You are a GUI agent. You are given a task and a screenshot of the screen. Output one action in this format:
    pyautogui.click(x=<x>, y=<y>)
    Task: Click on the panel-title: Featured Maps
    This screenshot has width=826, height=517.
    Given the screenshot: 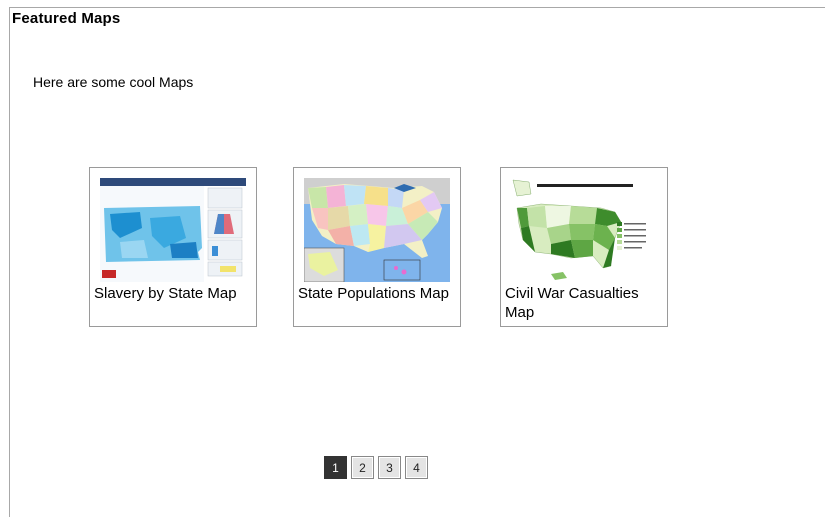 What is the action you would take?
    pyautogui.click(x=66, y=18)
    